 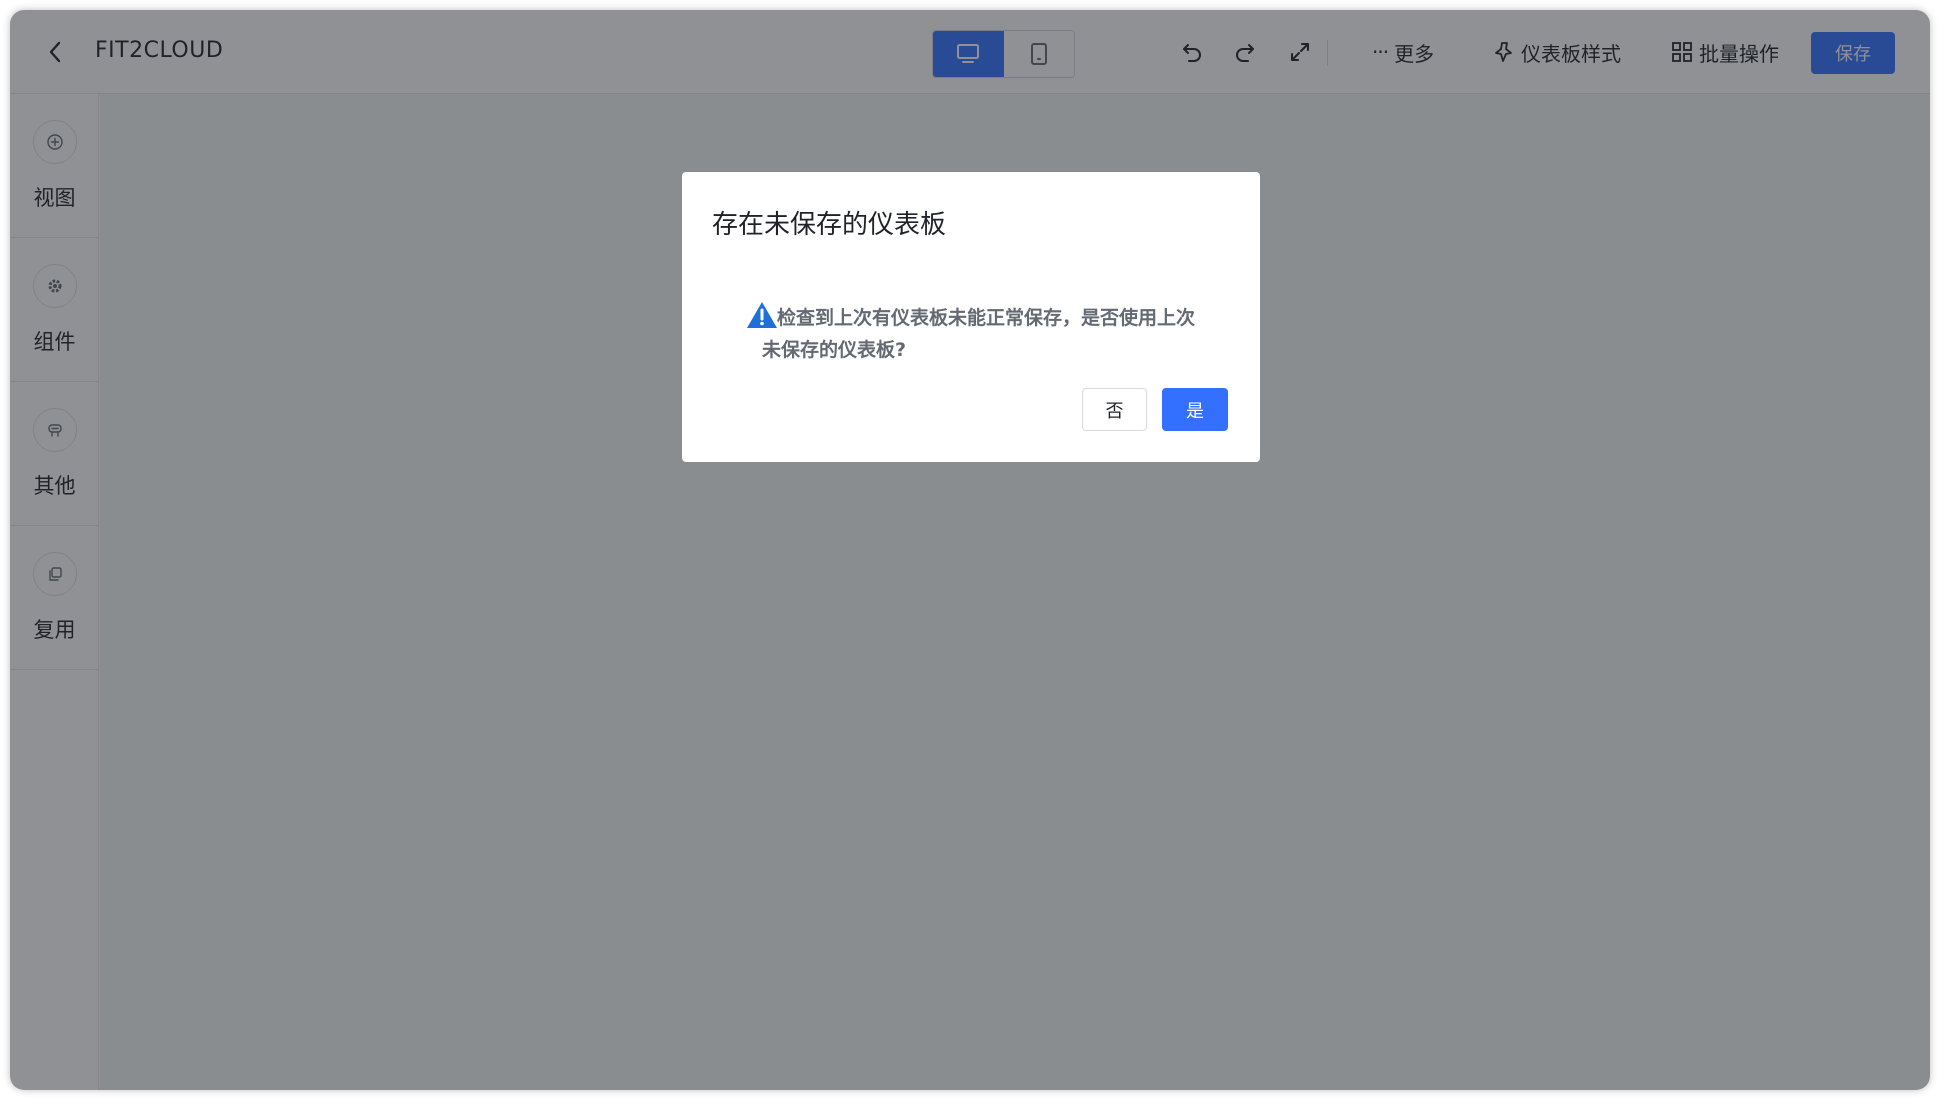 I want to click on dialog-message-line: 未保存的仪表板?, so click(x=834, y=350).